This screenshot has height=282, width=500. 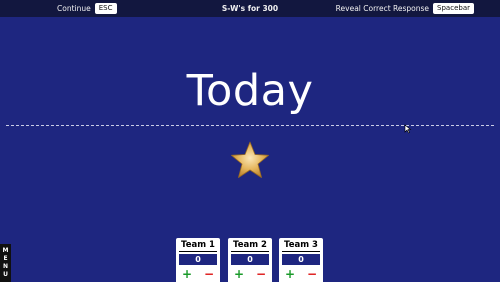 What do you see at coordinates (250, 159) in the screenshot?
I see `star-icon` at bounding box center [250, 159].